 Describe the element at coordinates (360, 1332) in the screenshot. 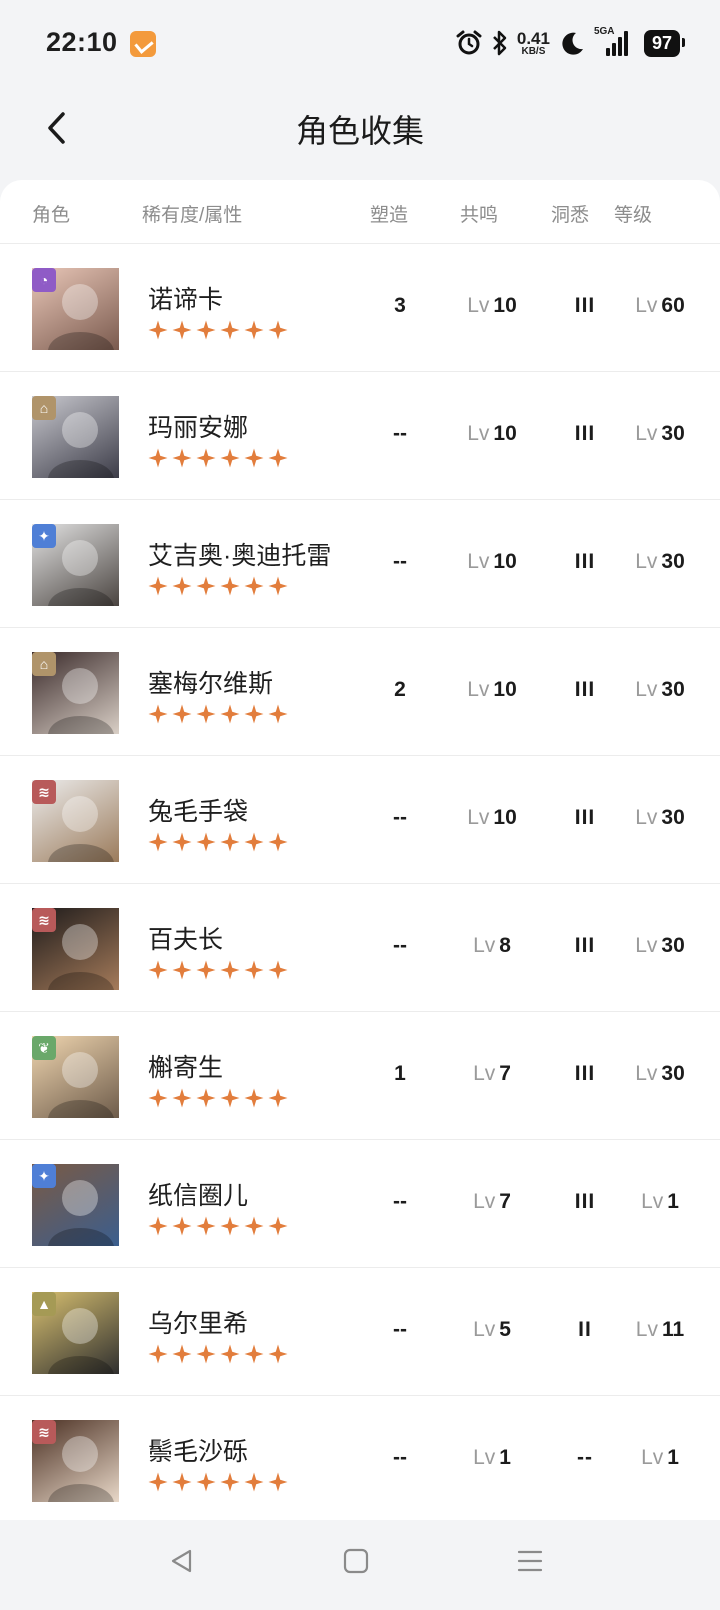

I see `character-row: ▲ 乌尔里希 -- Lv 5 II Lv 11` at that location.